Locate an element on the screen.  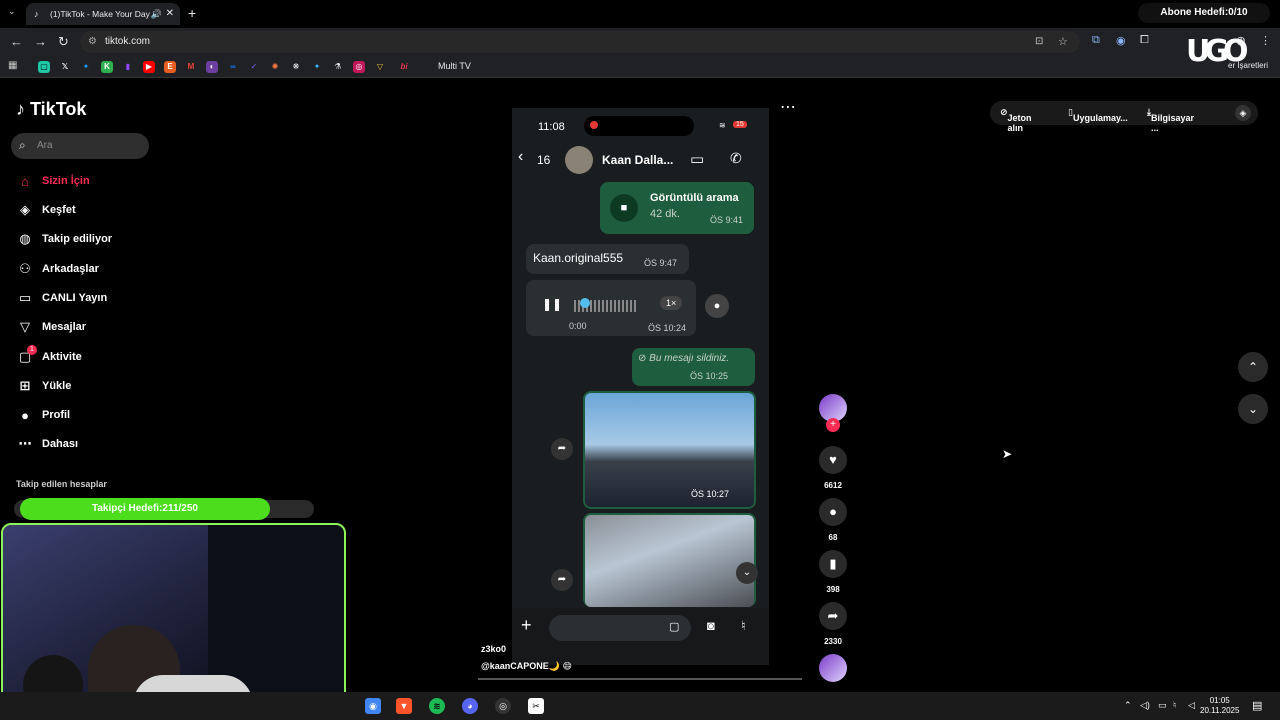
follow-plus-icon: + is located at coordinates (833, 425).